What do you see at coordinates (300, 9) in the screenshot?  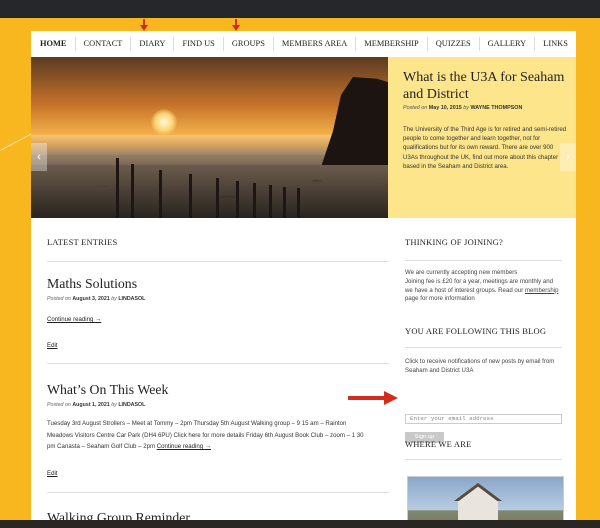 I see `top-dark-bar` at bounding box center [300, 9].